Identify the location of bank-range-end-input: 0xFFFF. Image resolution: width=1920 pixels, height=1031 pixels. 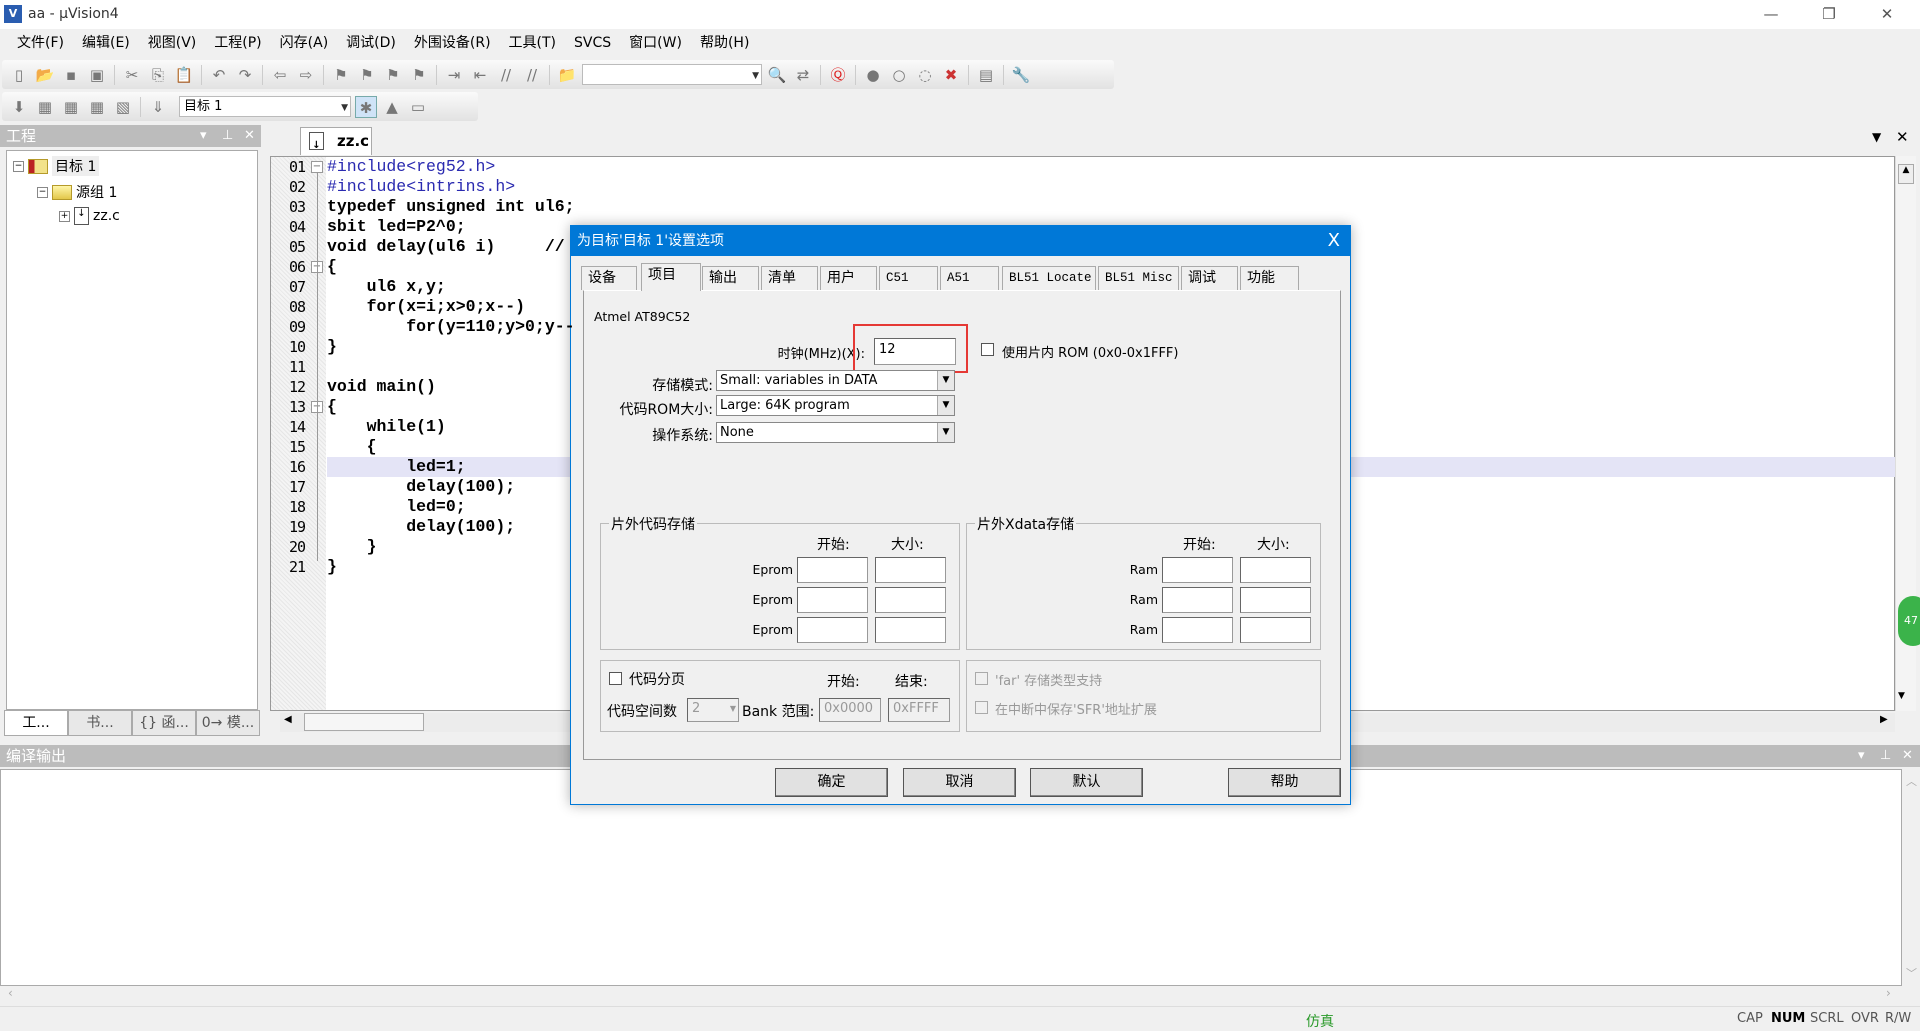
(919, 710).